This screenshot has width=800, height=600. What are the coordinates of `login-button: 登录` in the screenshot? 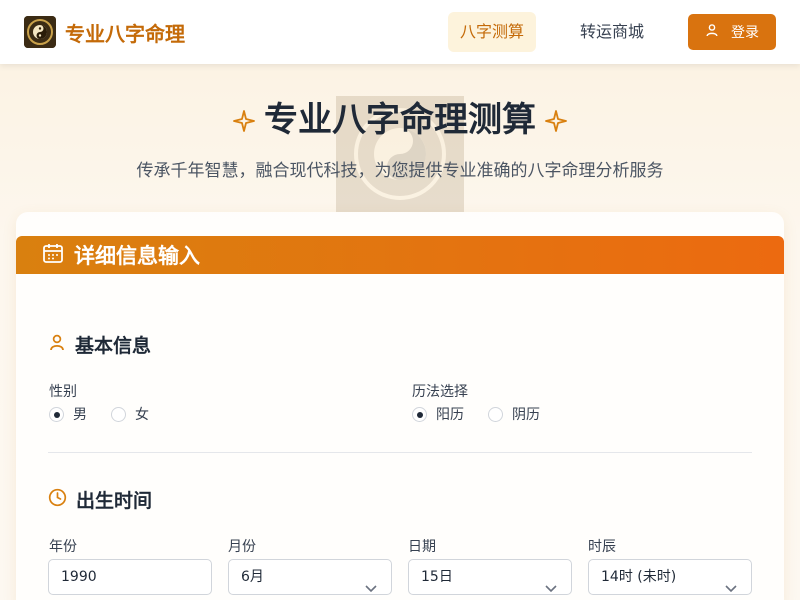 It's located at (732, 32).